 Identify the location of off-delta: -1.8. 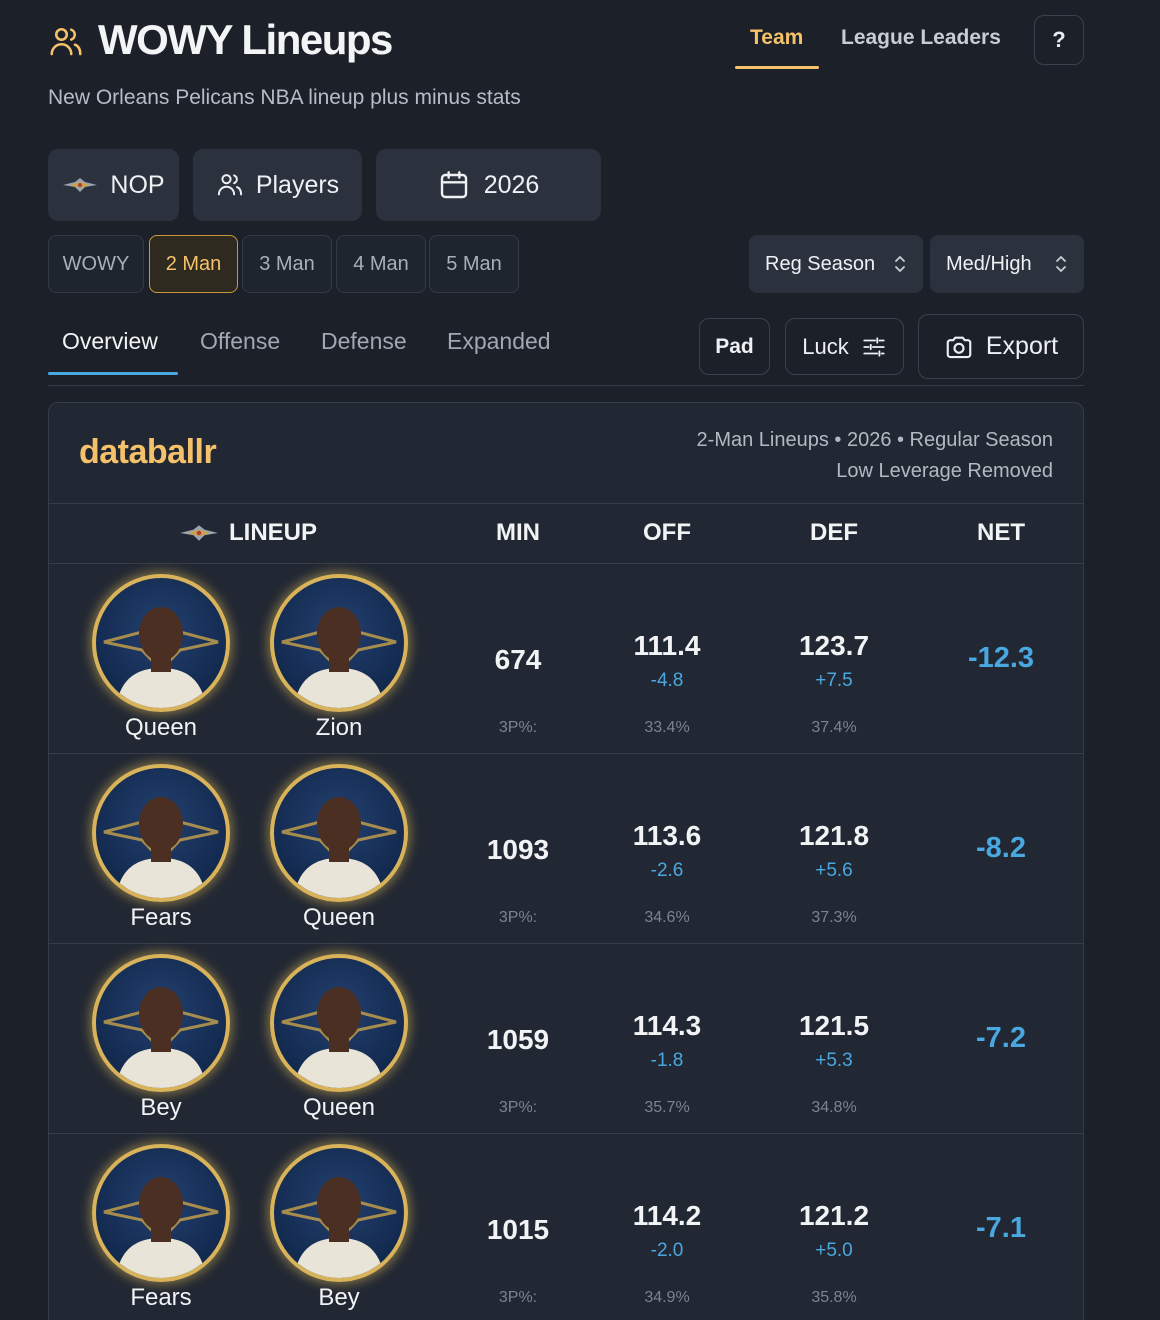
(667, 1060).